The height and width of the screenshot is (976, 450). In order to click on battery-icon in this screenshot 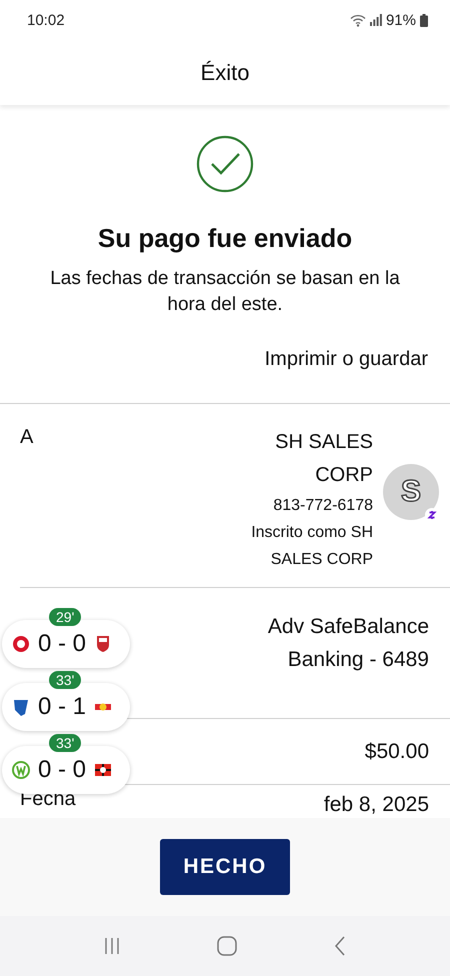, I will do `click(424, 20)`.